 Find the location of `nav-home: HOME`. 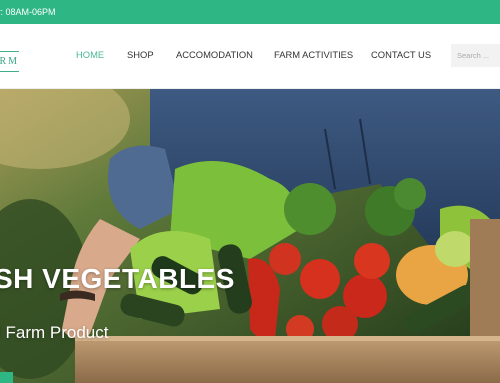

nav-home: HOME is located at coordinates (90, 56).